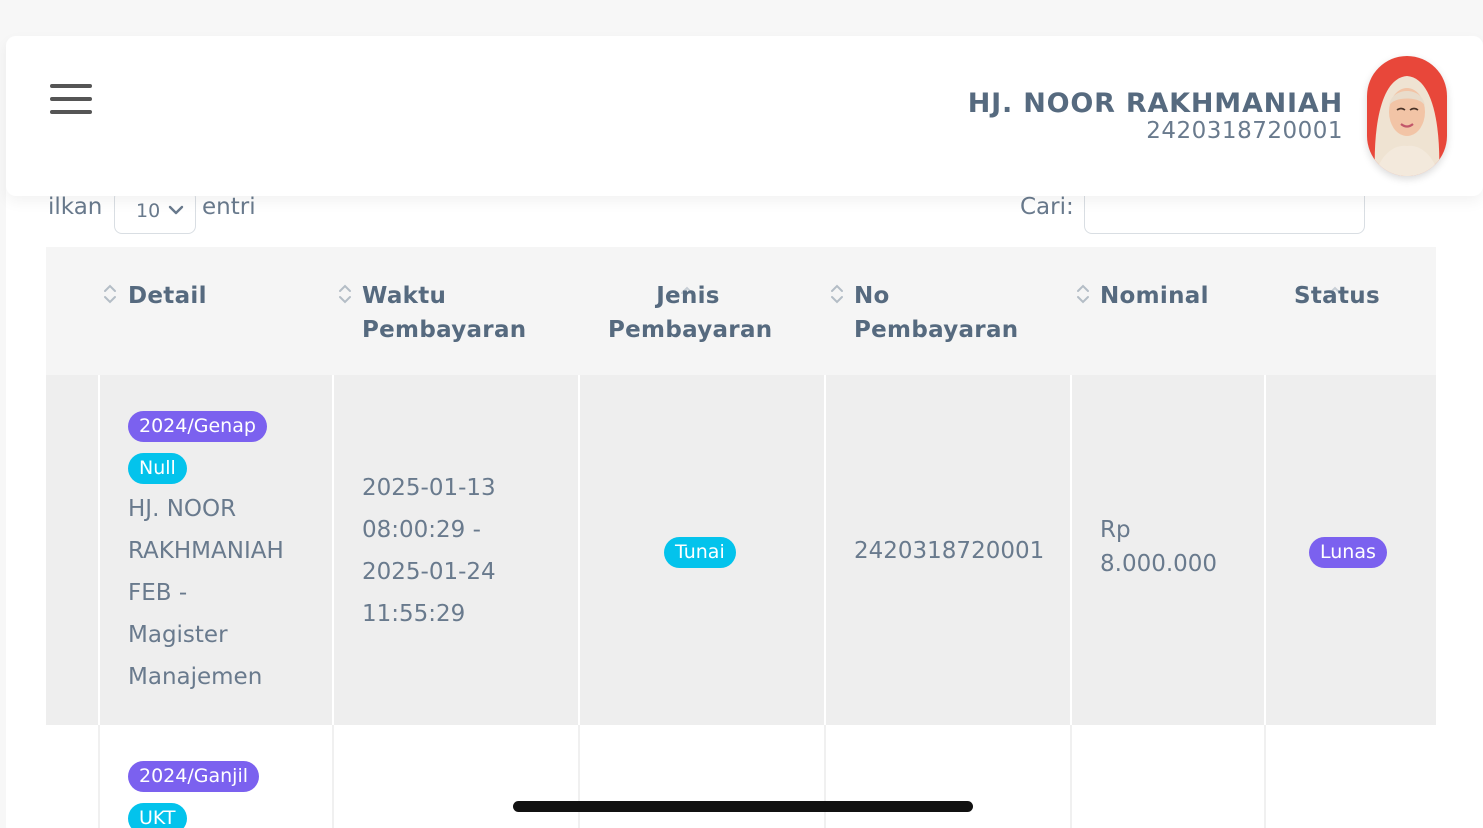 The height and width of the screenshot is (828, 1483). What do you see at coordinates (167, 296) in the screenshot?
I see `column-header-detail: Detail` at bounding box center [167, 296].